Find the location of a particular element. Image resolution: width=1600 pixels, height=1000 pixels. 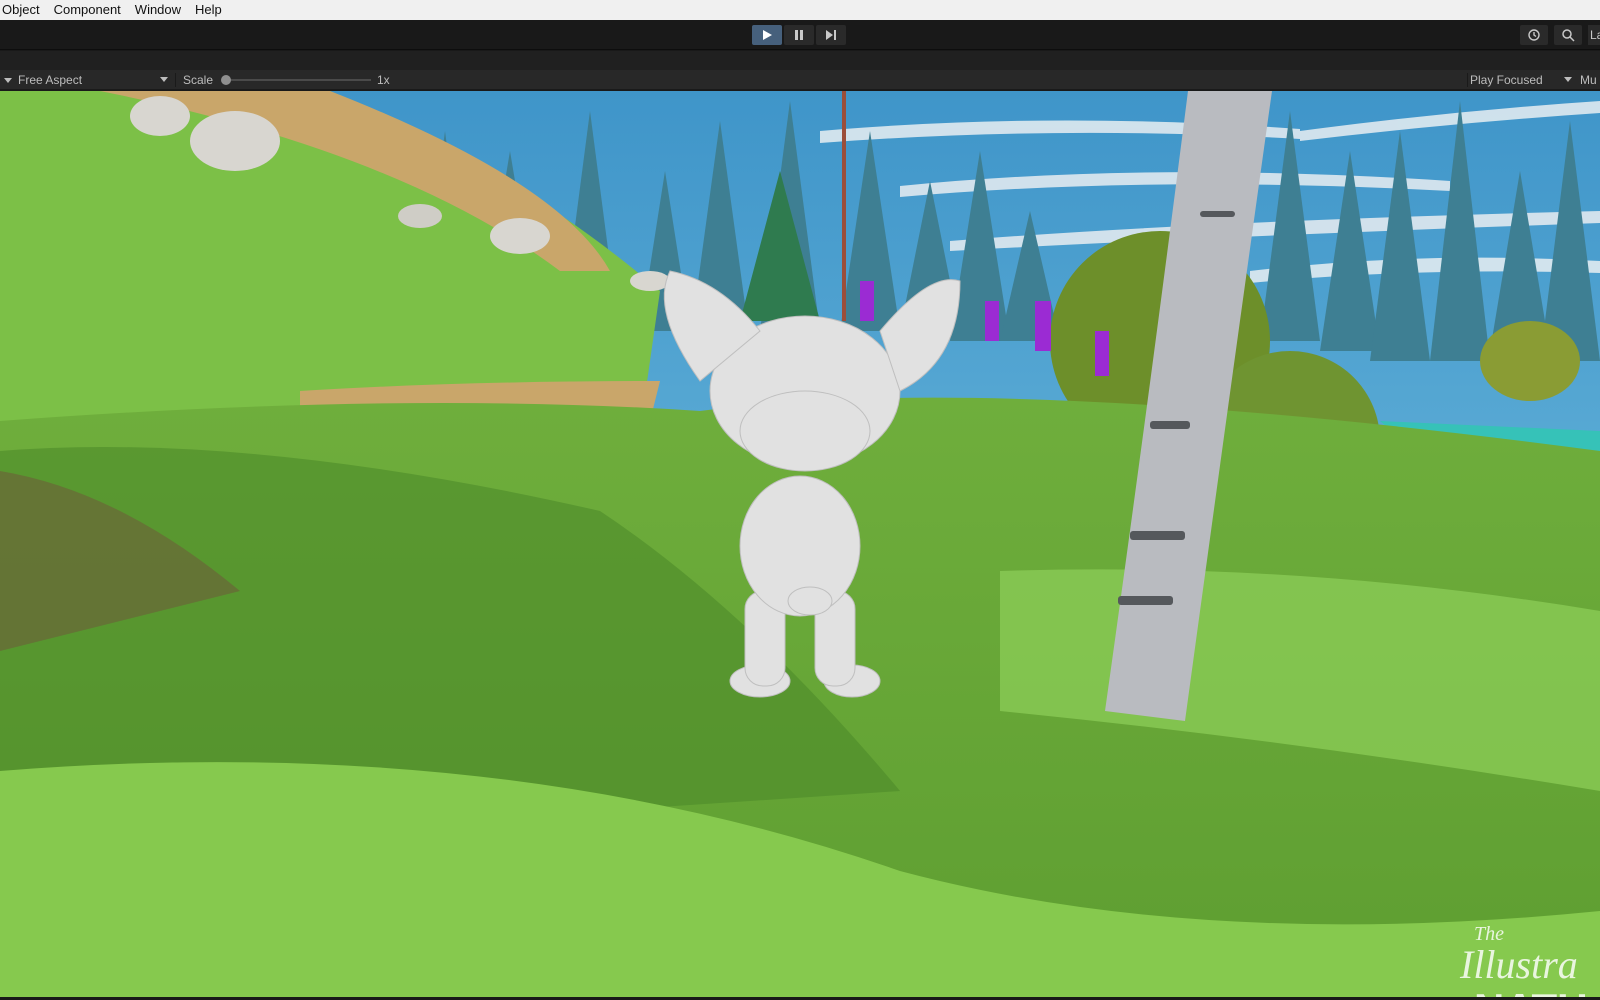

scale-value: 1x is located at coordinates (383, 80).